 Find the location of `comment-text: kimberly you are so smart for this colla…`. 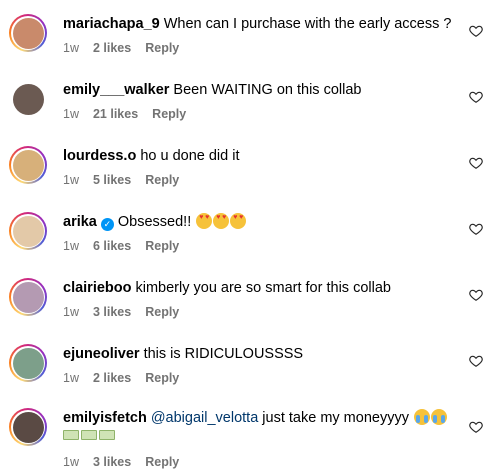

comment-text: kimberly you are so smart for this colla… is located at coordinates (263, 288).